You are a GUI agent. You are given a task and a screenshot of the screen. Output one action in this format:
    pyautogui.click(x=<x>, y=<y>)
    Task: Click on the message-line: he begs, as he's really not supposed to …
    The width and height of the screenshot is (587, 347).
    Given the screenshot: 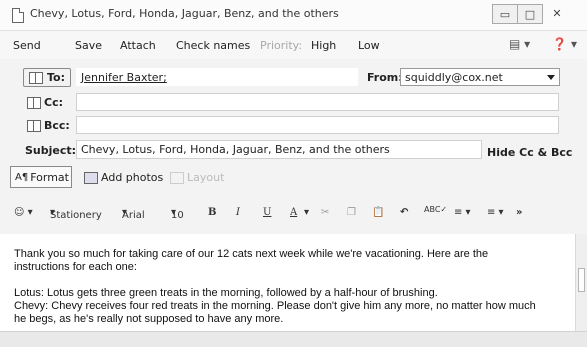 What is the action you would take?
    pyautogui.click(x=149, y=319)
    